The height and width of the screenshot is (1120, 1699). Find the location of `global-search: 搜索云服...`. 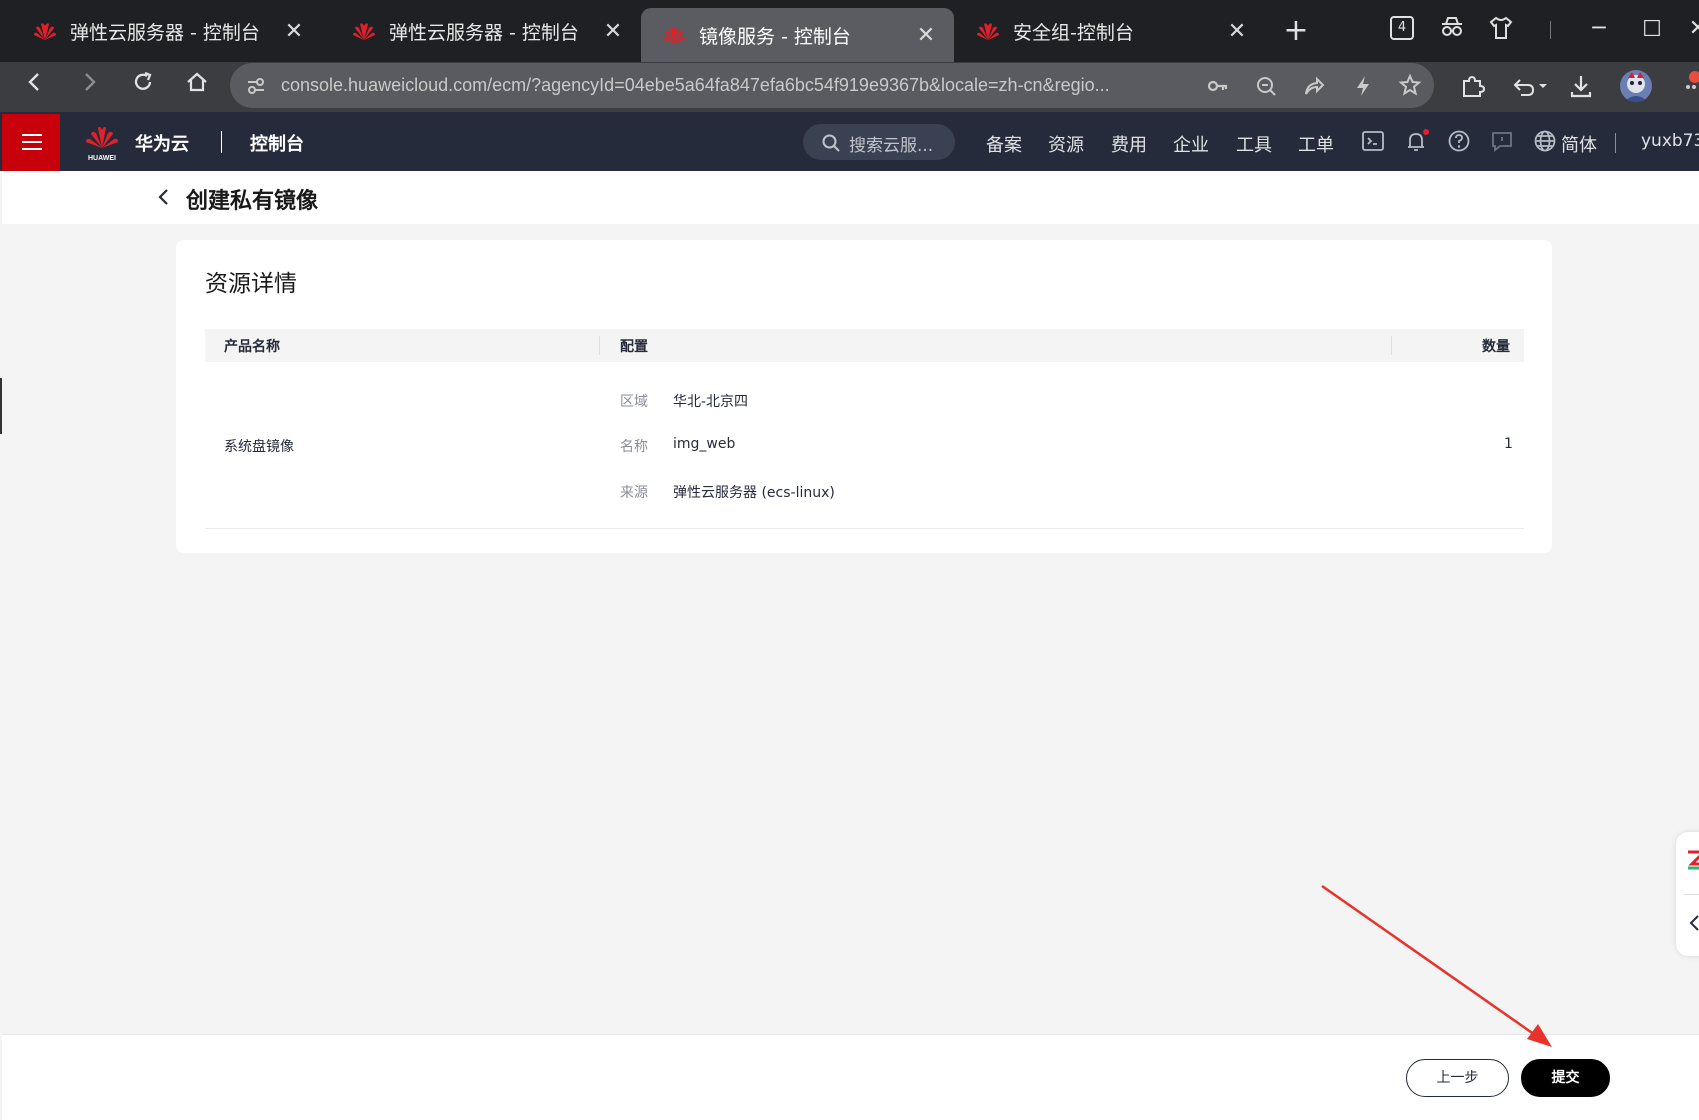

global-search: 搜索云服... is located at coordinates (879, 142).